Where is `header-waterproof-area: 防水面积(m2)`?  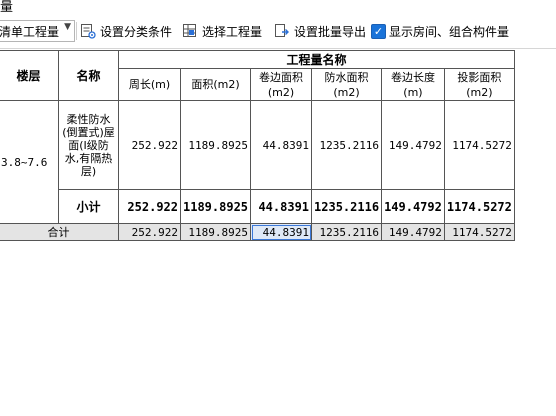
header-waterproof-area: 防水面积(m2) is located at coordinates (347, 84).